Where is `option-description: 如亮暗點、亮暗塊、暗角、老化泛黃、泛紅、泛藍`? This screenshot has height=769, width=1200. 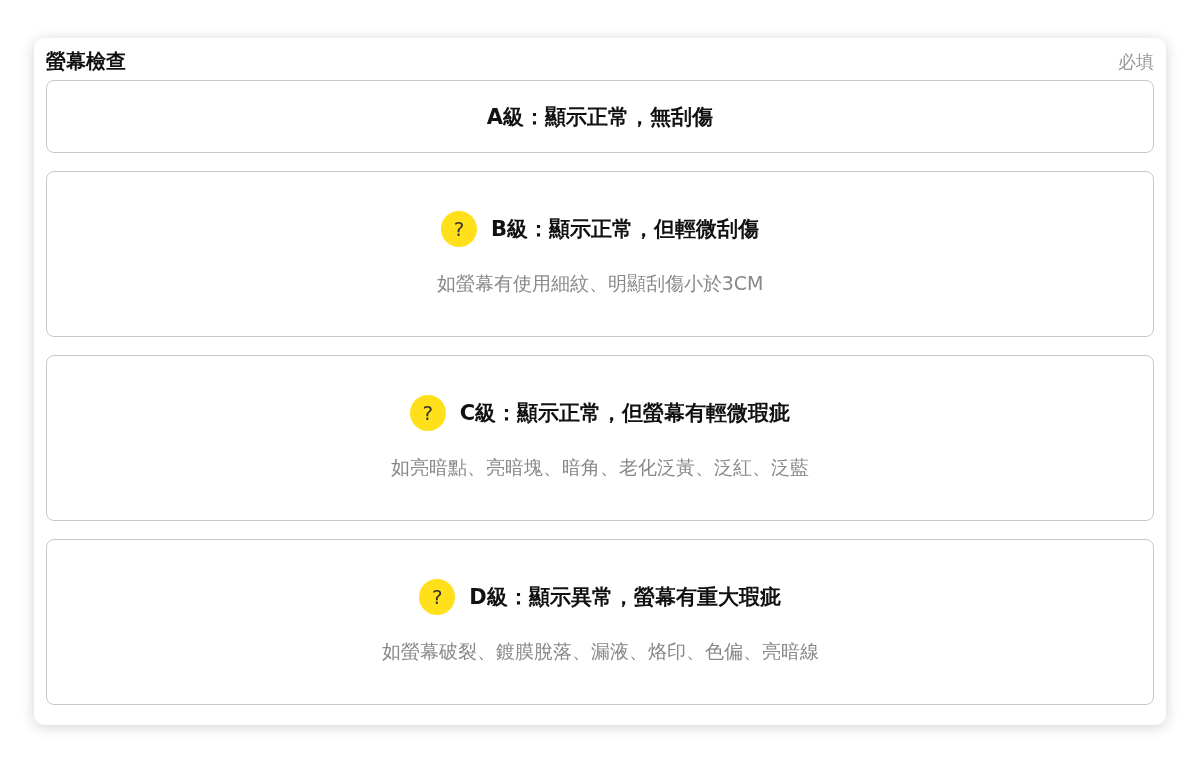 option-description: 如亮暗點、亮暗塊、暗角、老化泛黃、泛紅、泛藍 is located at coordinates (600, 467).